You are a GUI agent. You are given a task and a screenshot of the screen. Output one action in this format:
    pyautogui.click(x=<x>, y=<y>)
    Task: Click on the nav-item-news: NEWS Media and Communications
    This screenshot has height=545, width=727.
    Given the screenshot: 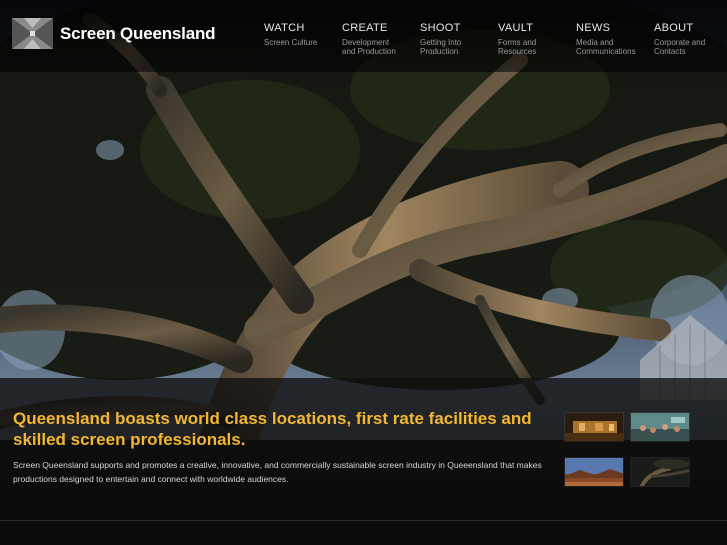 What is the action you would take?
    pyautogui.click(x=615, y=39)
    